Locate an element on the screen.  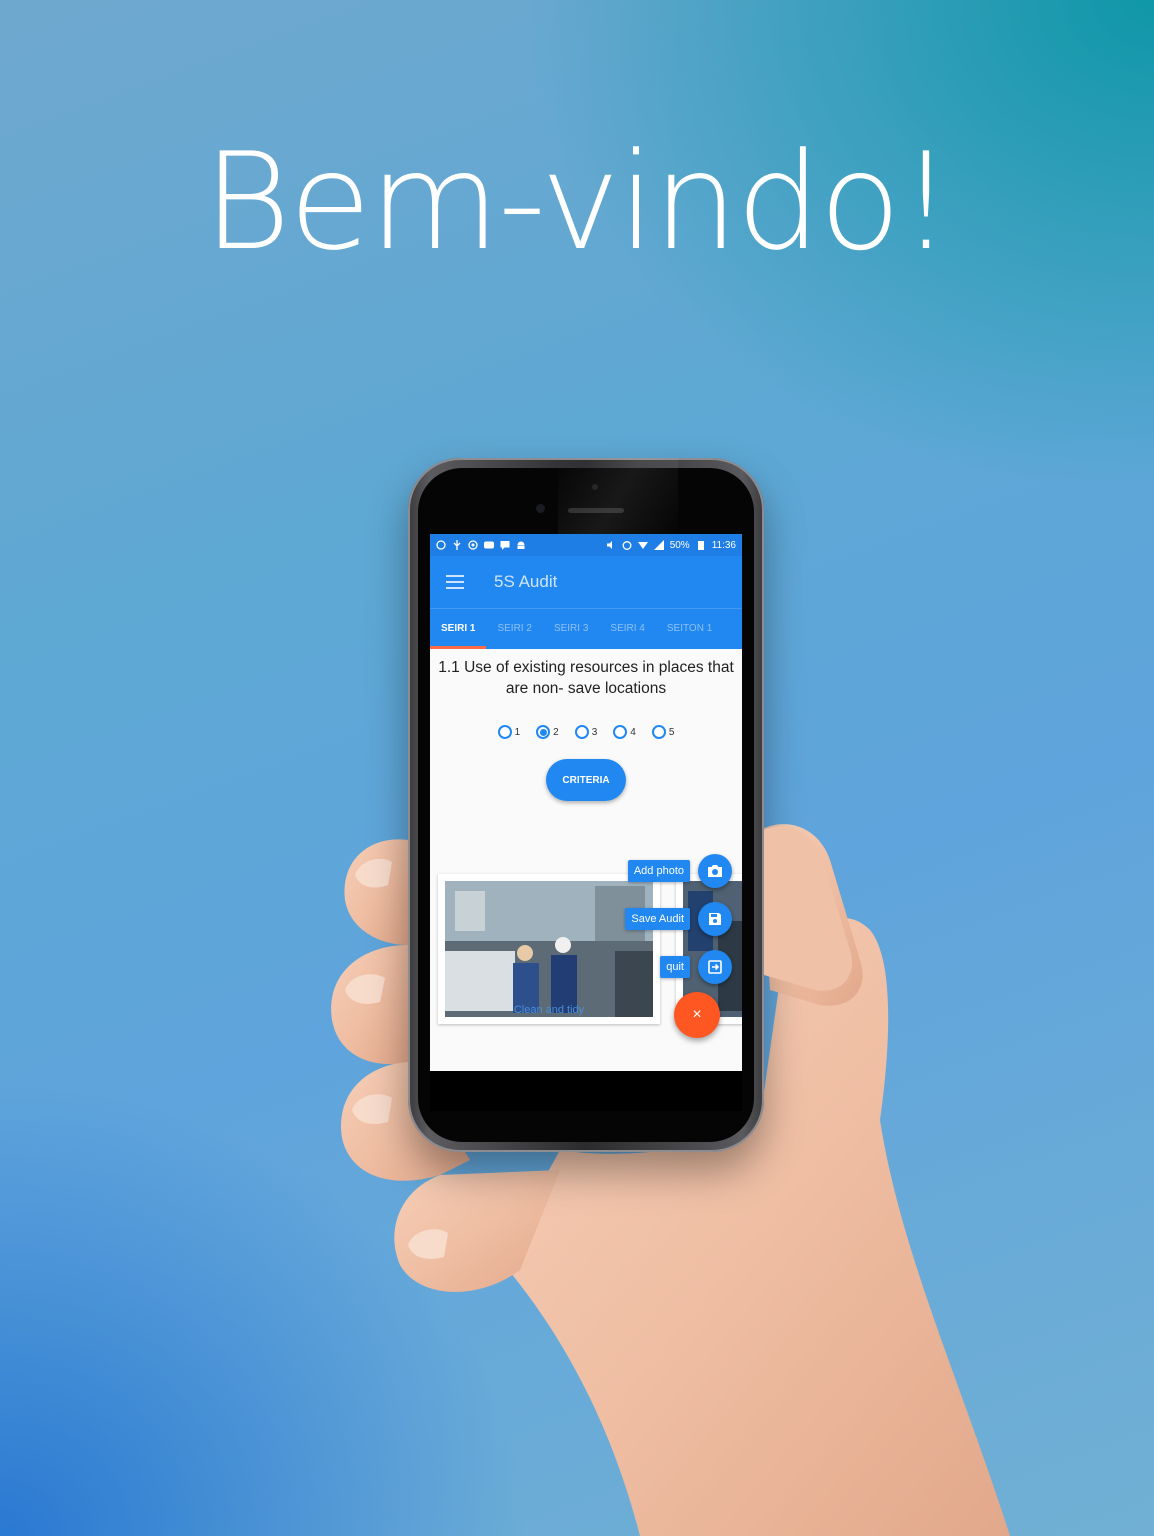
welcome-headline: Bem-vindo! is located at coordinates (578, 202).